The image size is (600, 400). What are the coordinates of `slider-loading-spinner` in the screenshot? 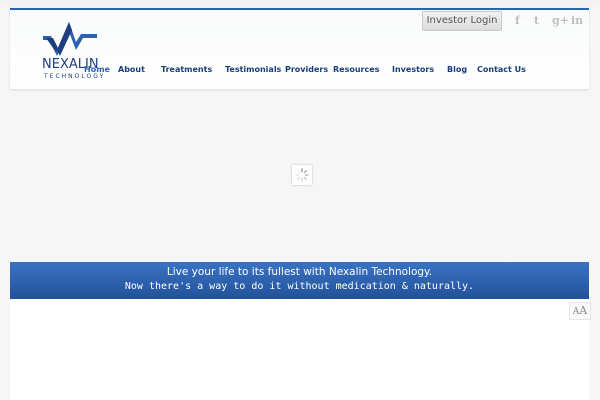 It's located at (302, 175).